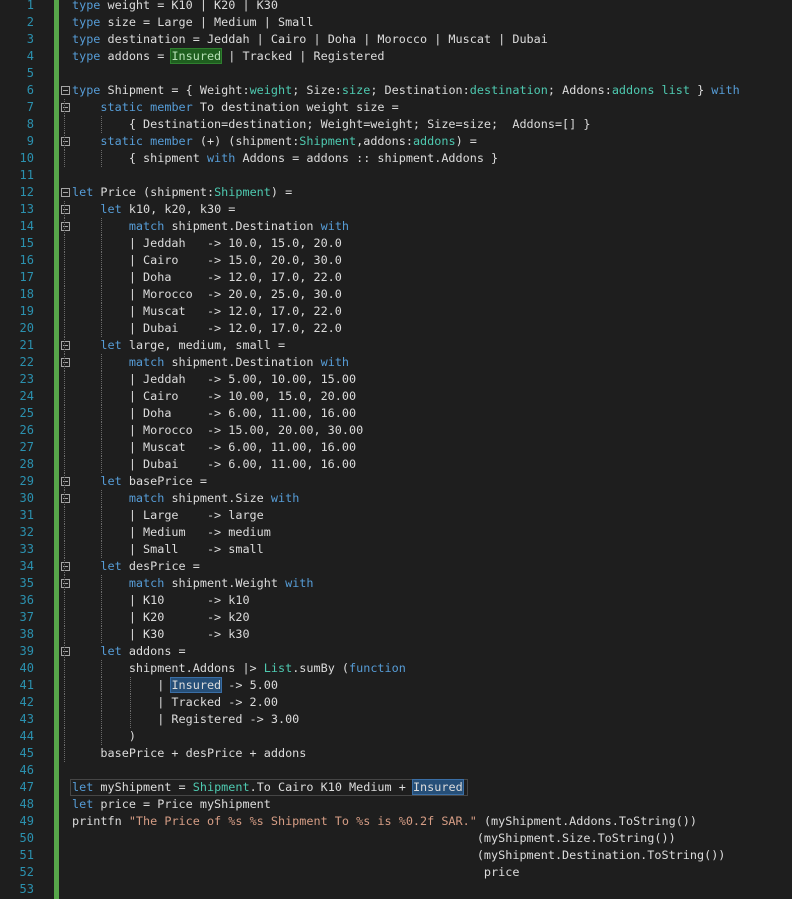 The image size is (792, 899). Describe the element at coordinates (214, 379) in the screenshot. I see `code-text: | Jeddah -> 5.00, 10.00, 15.00` at that location.